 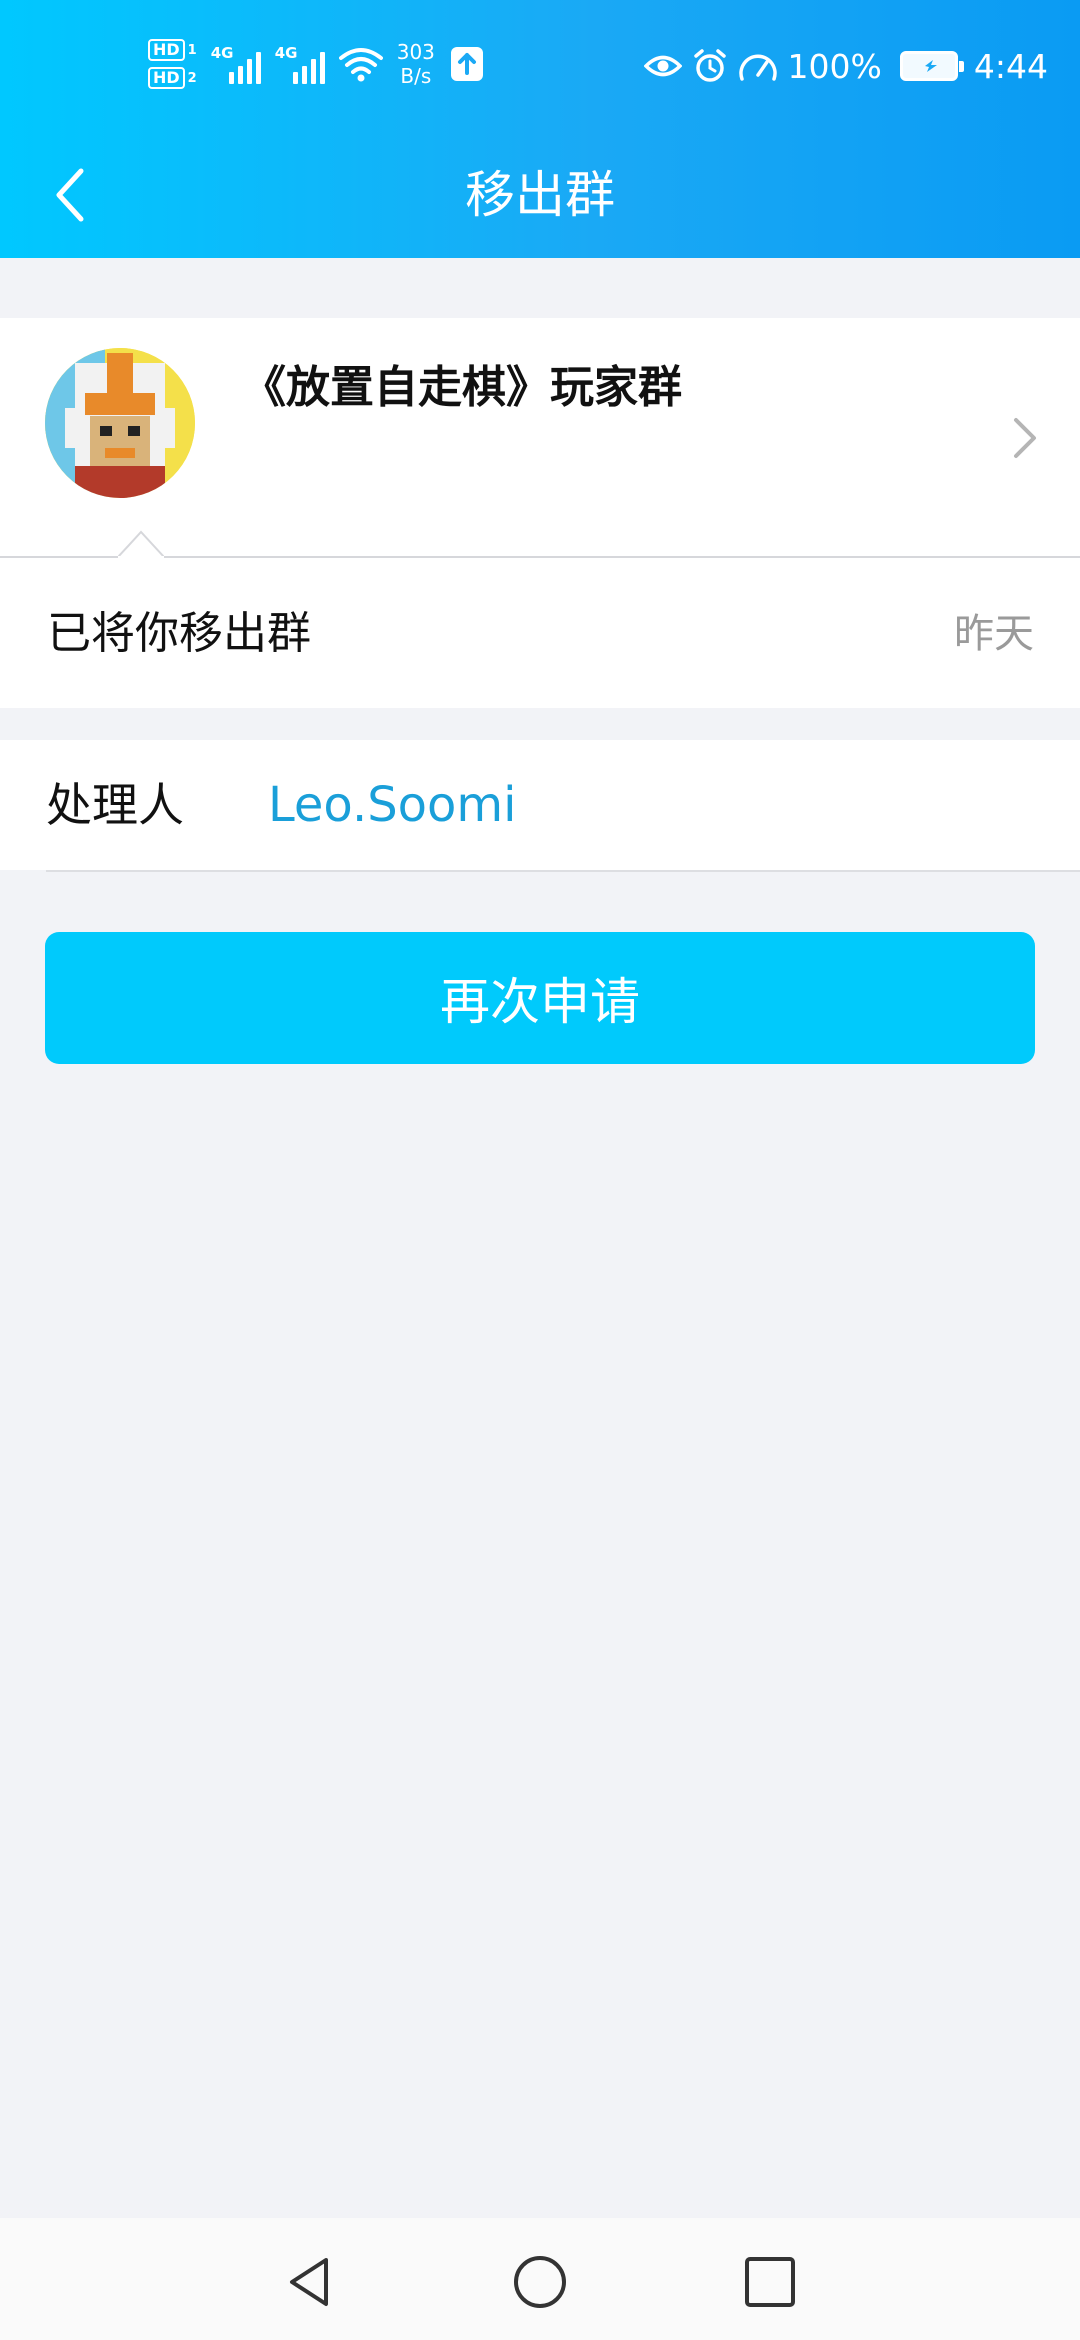 I want to click on network-speed: 303 B/s, so click(x=416, y=64).